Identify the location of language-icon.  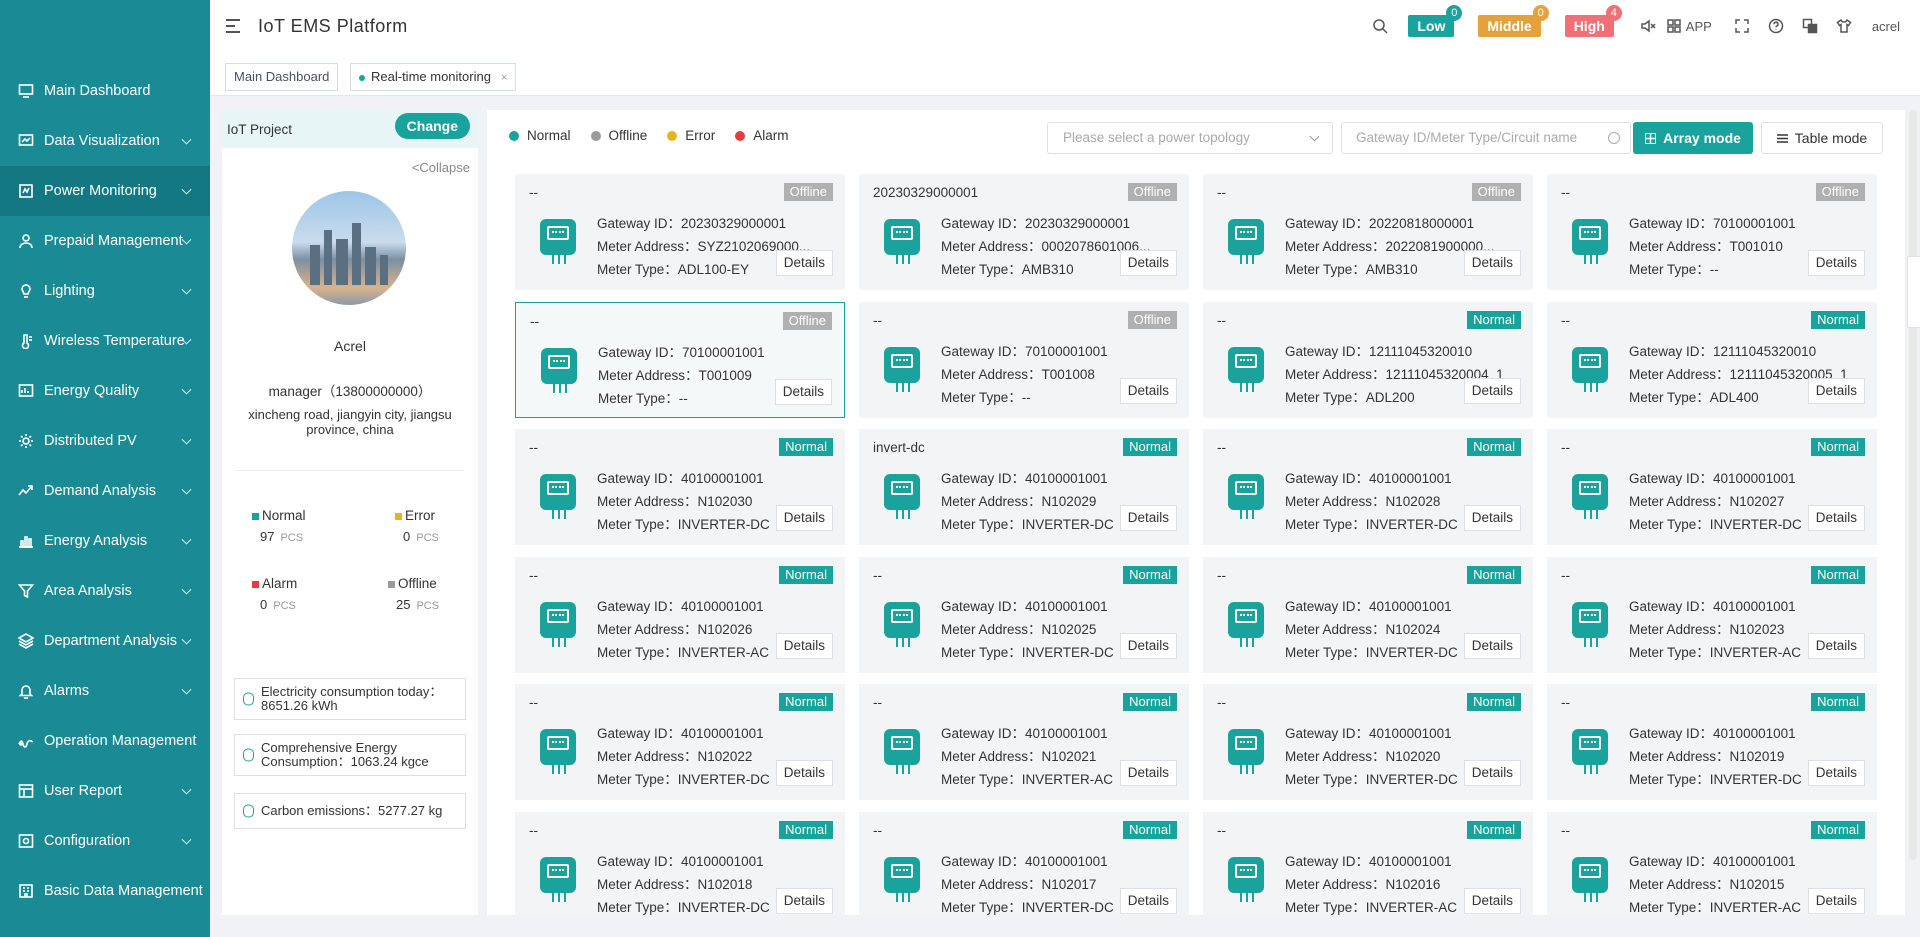
(1810, 26).